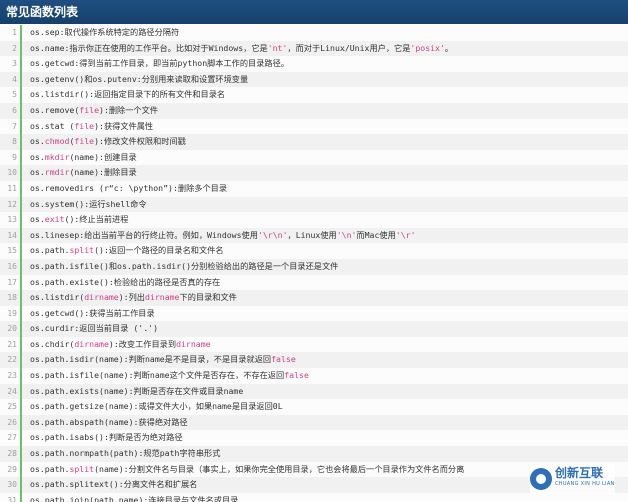 The width and height of the screenshot is (628, 502). I want to click on line-number: 16, so click(12, 266).